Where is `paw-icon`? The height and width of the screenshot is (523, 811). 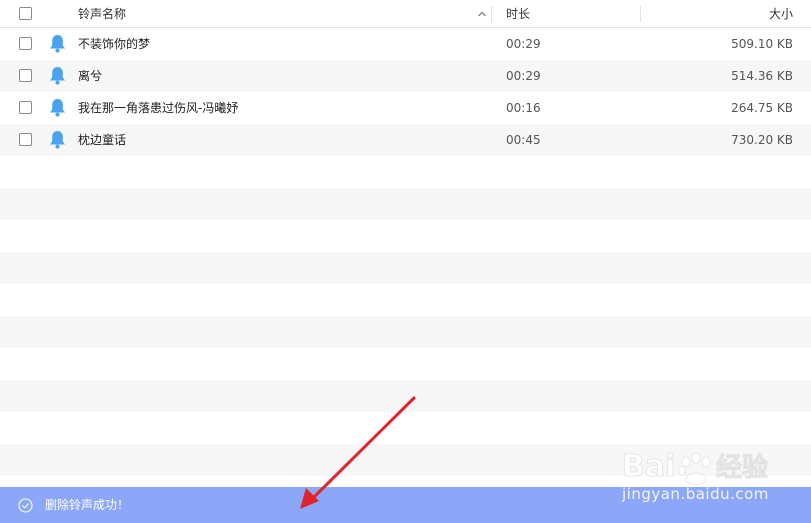 paw-icon is located at coordinates (694, 468).